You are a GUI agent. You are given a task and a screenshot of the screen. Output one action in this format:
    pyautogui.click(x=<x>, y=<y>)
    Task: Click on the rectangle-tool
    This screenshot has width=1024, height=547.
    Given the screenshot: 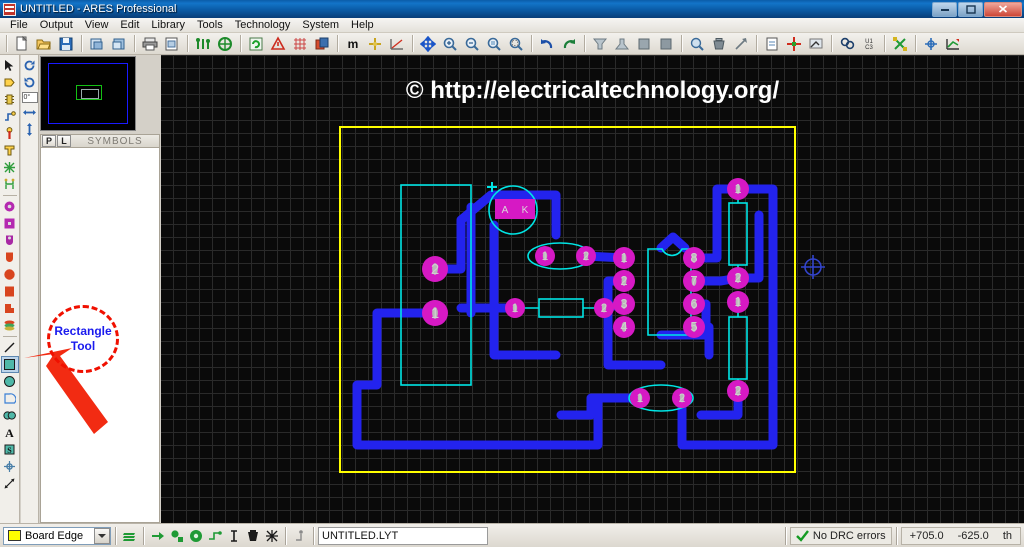 What is the action you would take?
    pyautogui.click(x=9, y=364)
    